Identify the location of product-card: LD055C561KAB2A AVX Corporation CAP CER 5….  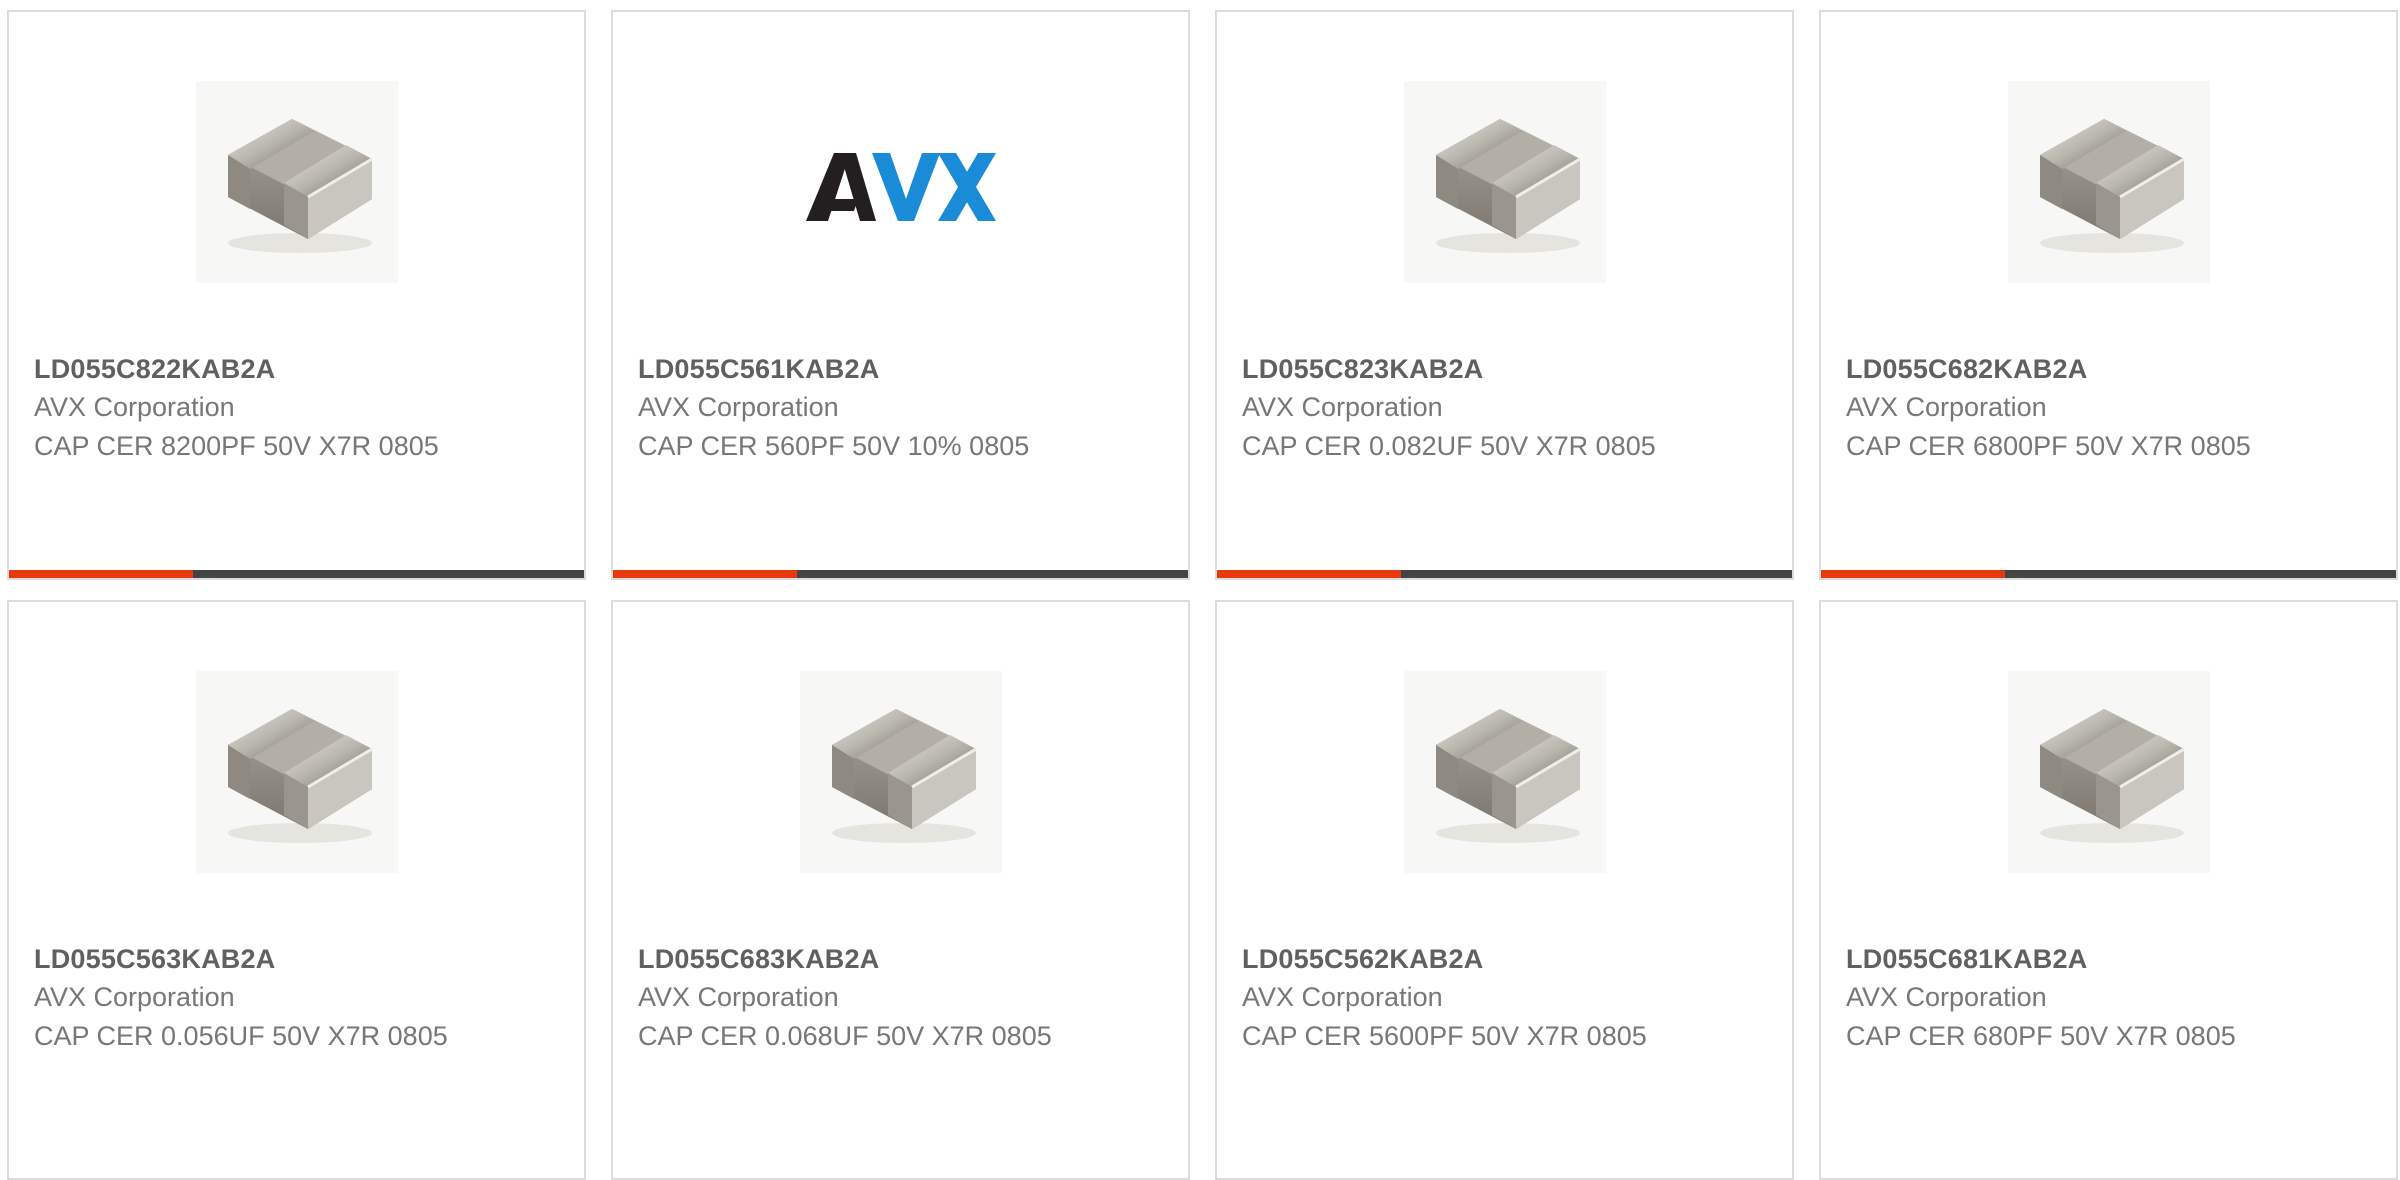
(900, 295).